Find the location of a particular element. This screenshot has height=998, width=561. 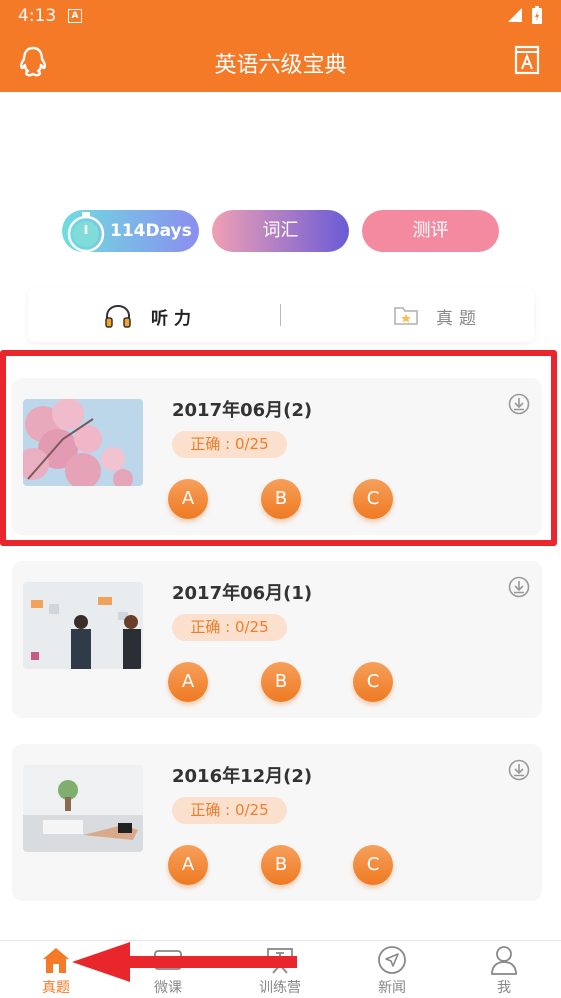

tab-real-exams: 真题 is located at coordinates (407, 315).